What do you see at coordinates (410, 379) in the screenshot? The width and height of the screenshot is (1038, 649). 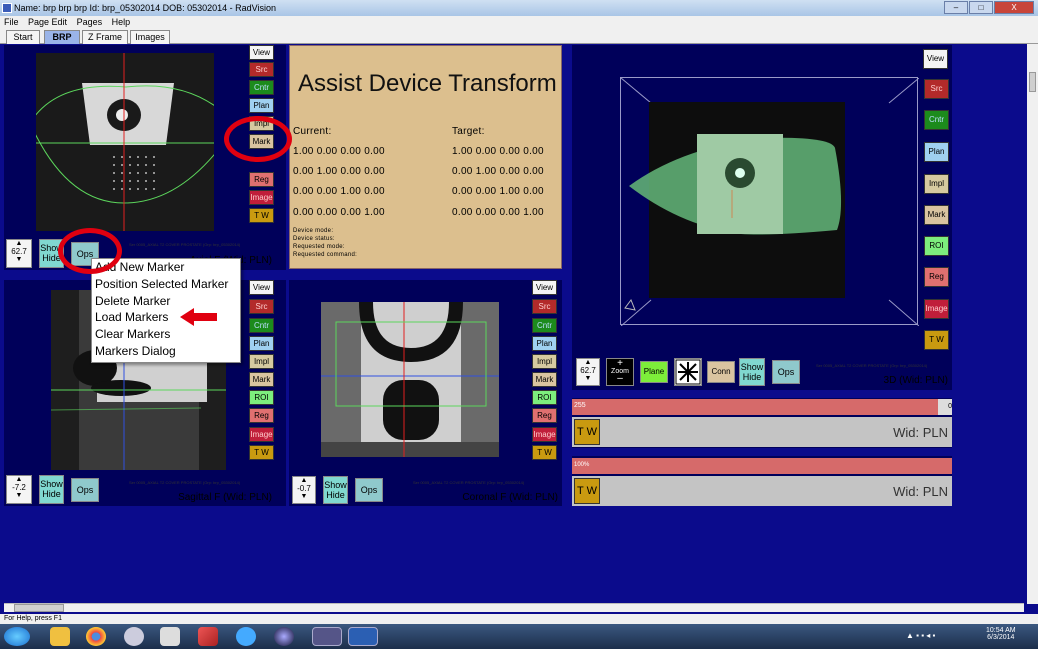 I see `coronal-image` at bounding box center [410, 379].